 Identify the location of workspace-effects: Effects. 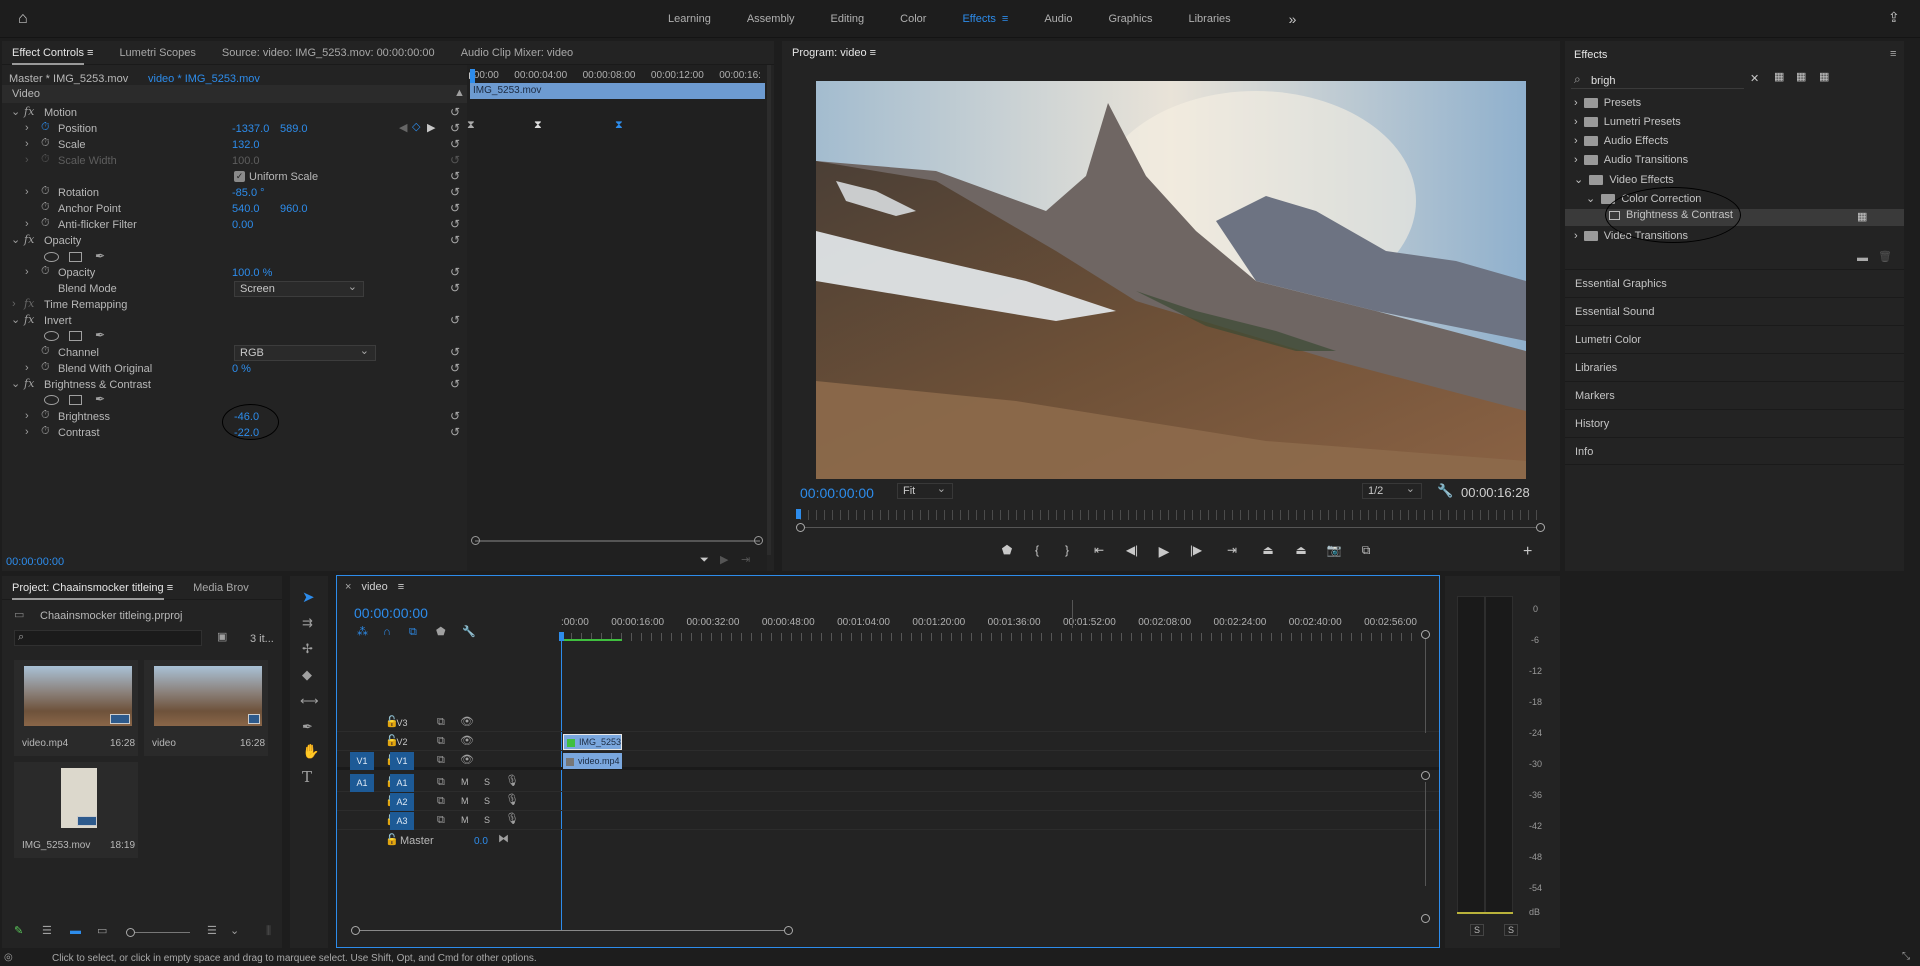
(978, 19).